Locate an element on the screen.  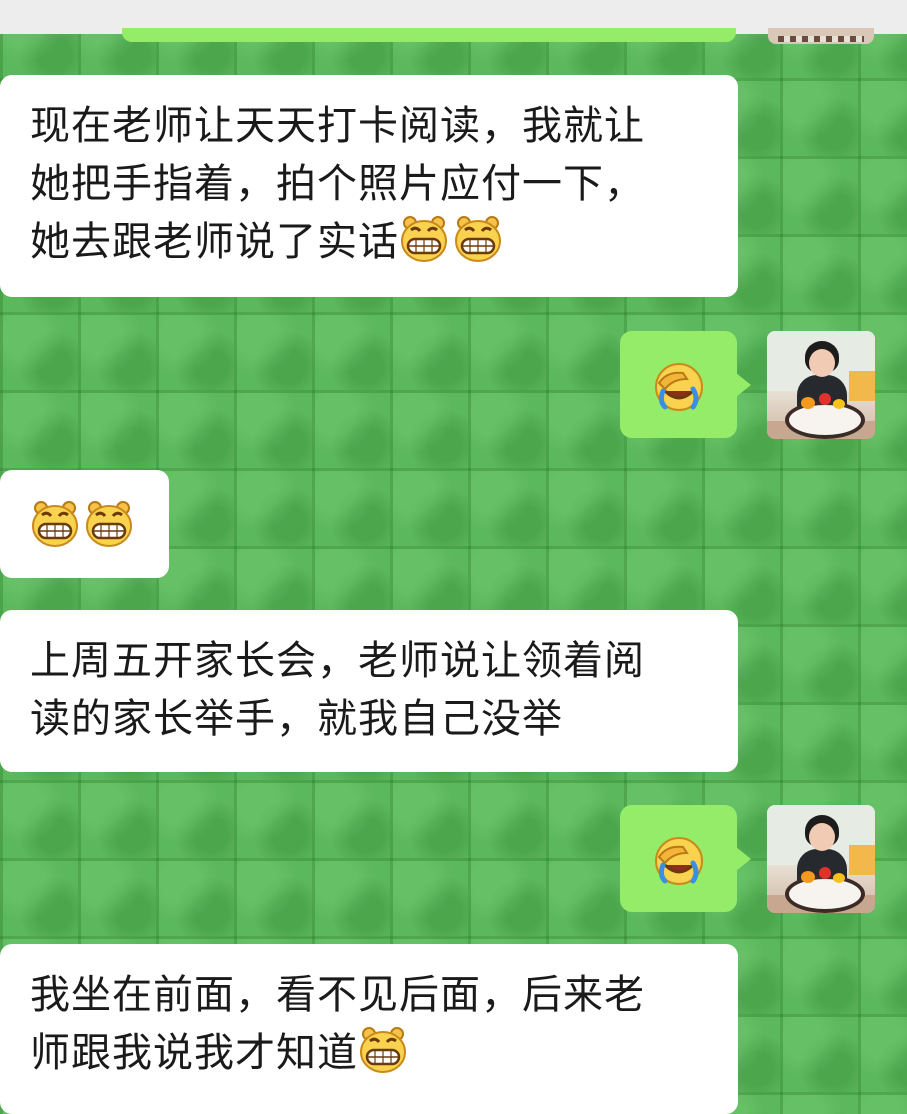
message-line: 她去跟老师说了实话 is located at coordinates (369, 242).